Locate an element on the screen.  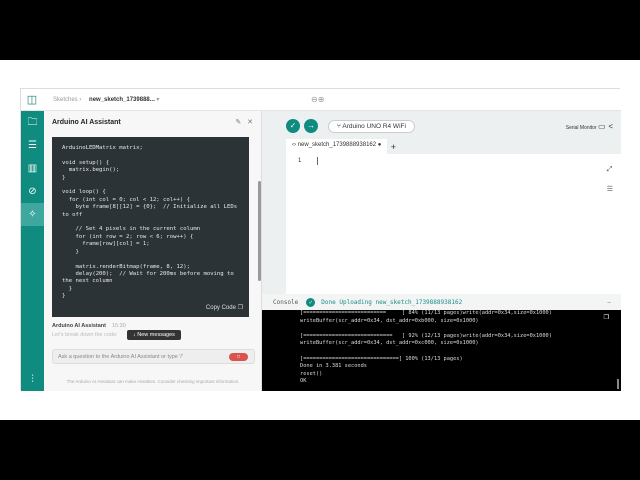
line-number: 1 is located at coordinates (300, 161).